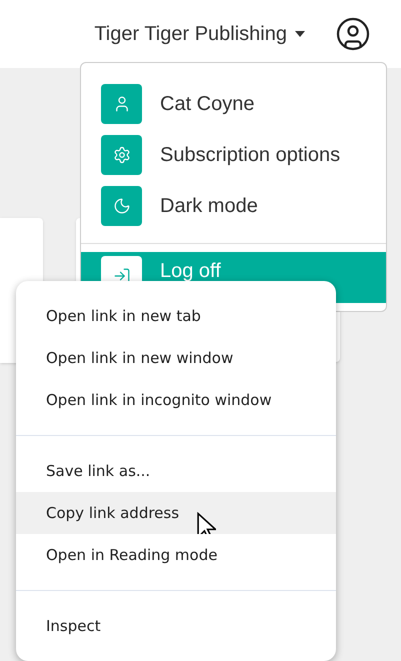  I want to click on account-icon, so click(353, 34).